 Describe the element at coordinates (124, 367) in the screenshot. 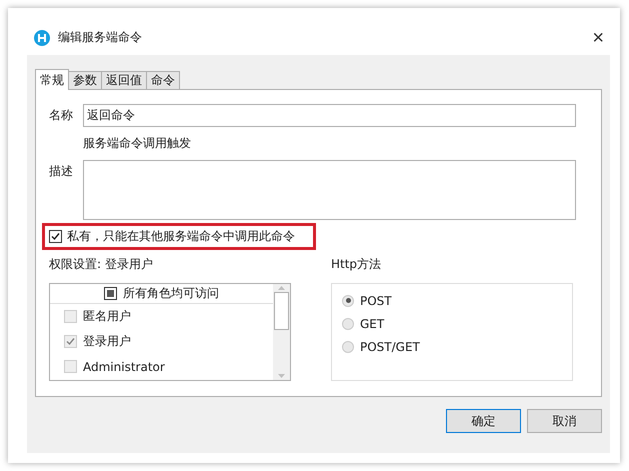

I see `role-label: Administrator` at that location.